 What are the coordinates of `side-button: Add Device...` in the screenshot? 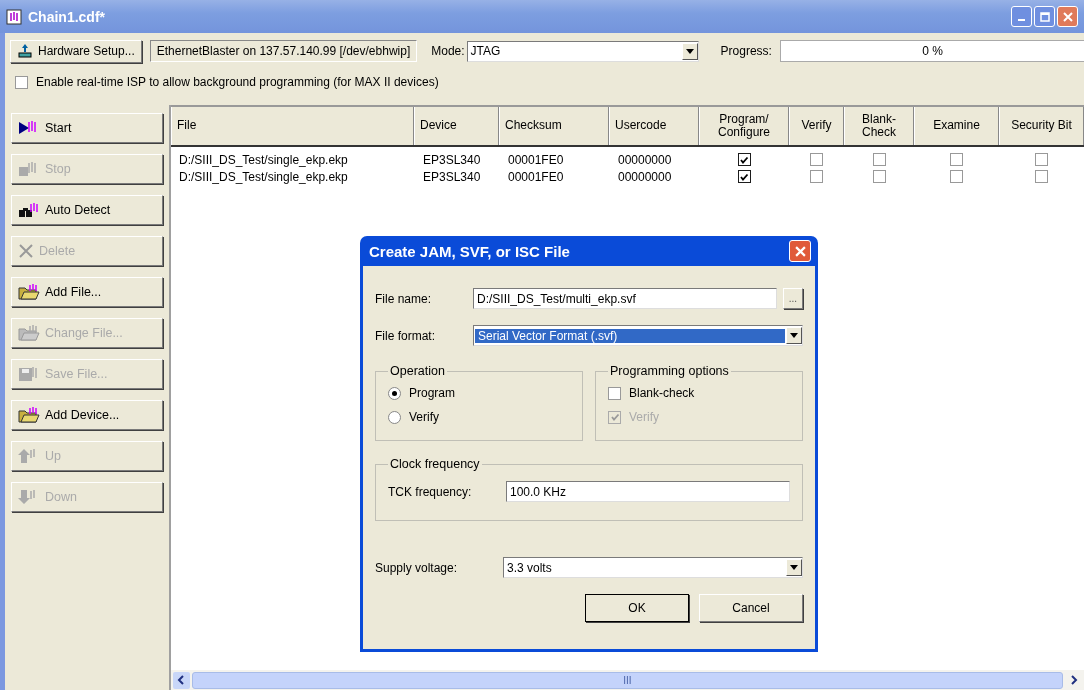 It's located at (87, 415).